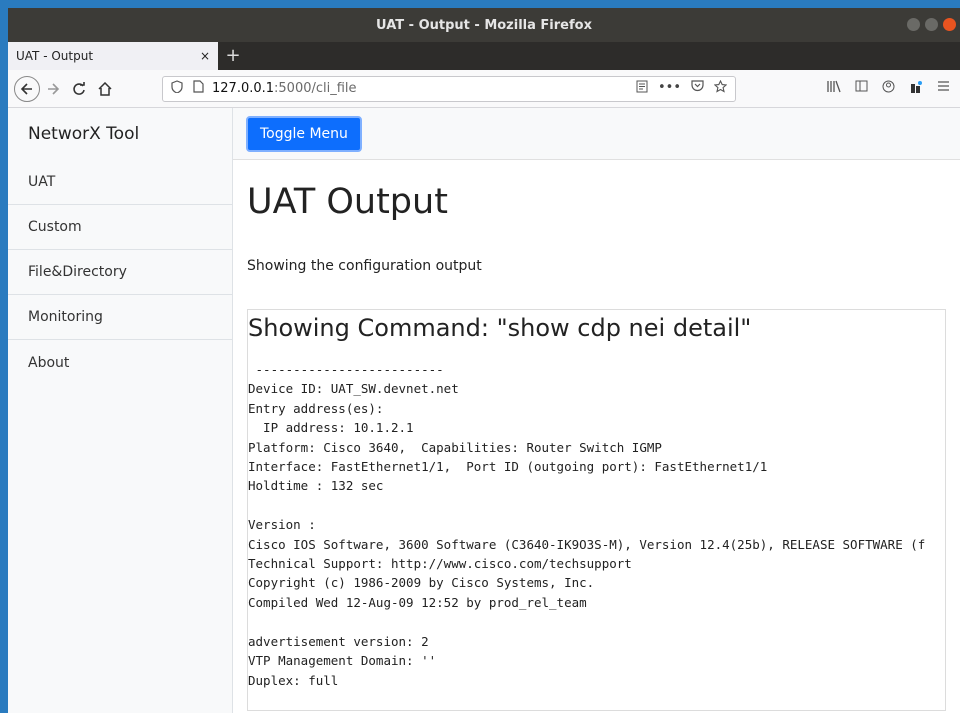 The image size is (960, 713). I want to click on window-title: UAT - Output - Mozilla Firefox, so click(484, 25).